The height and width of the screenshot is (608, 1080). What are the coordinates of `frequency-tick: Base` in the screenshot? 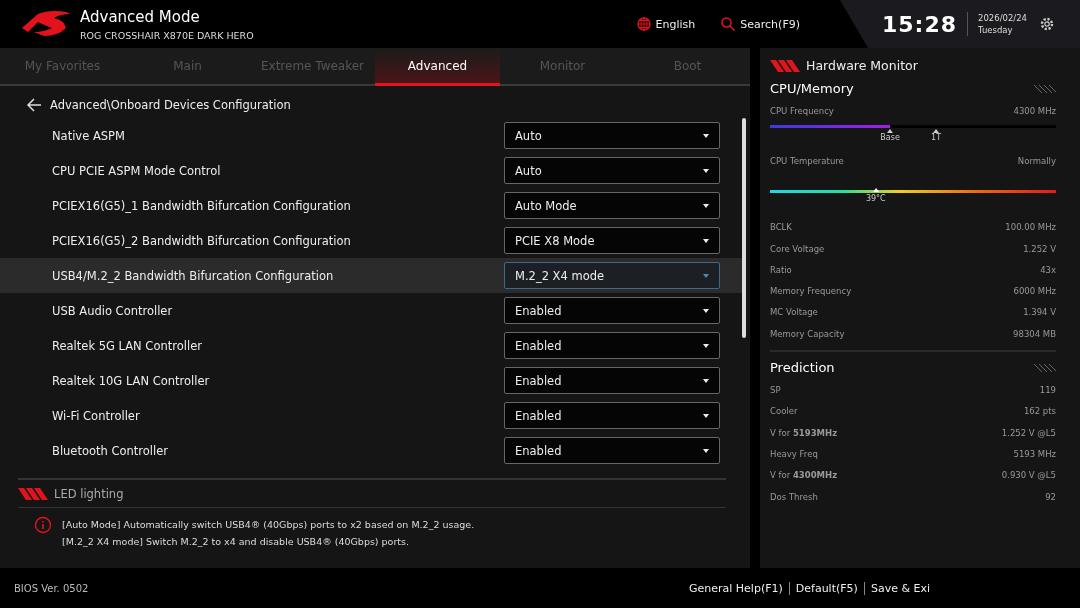 It's located at (890, 136).